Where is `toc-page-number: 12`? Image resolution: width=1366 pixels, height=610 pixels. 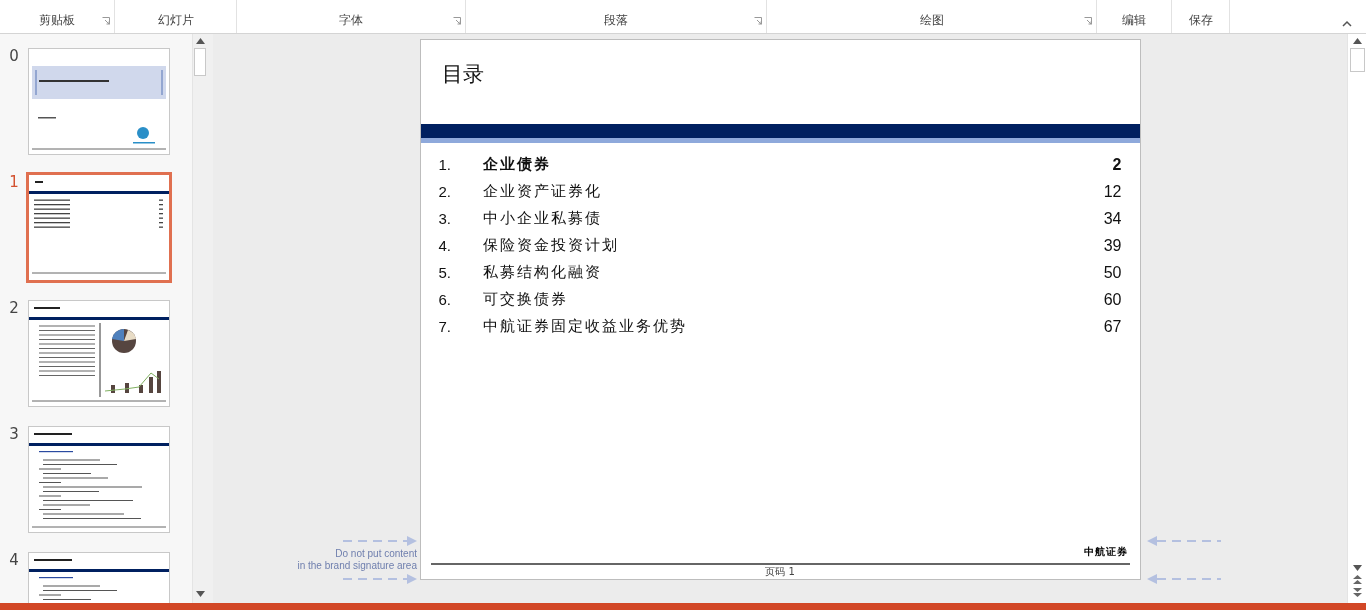 toc-page-number: 12 is located at coordinates (1112, 191).